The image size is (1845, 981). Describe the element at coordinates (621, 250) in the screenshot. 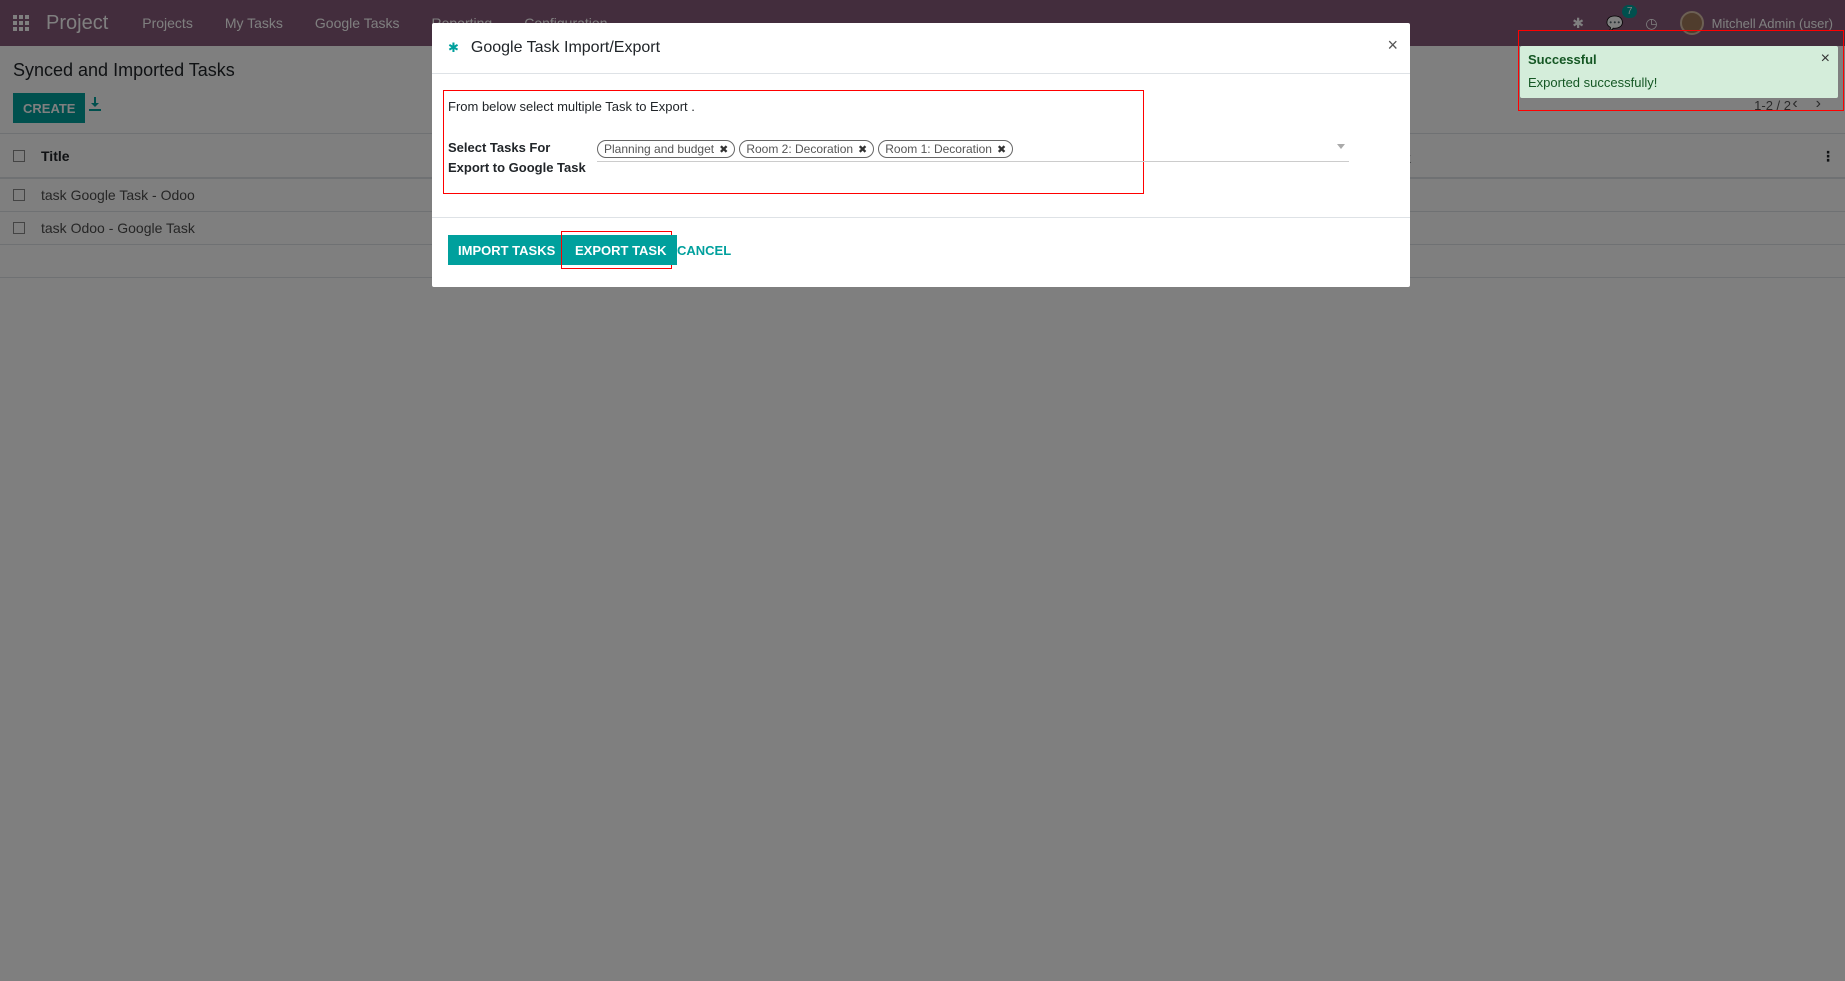

I see `export-task-button: EXPORT TASK` at that location.